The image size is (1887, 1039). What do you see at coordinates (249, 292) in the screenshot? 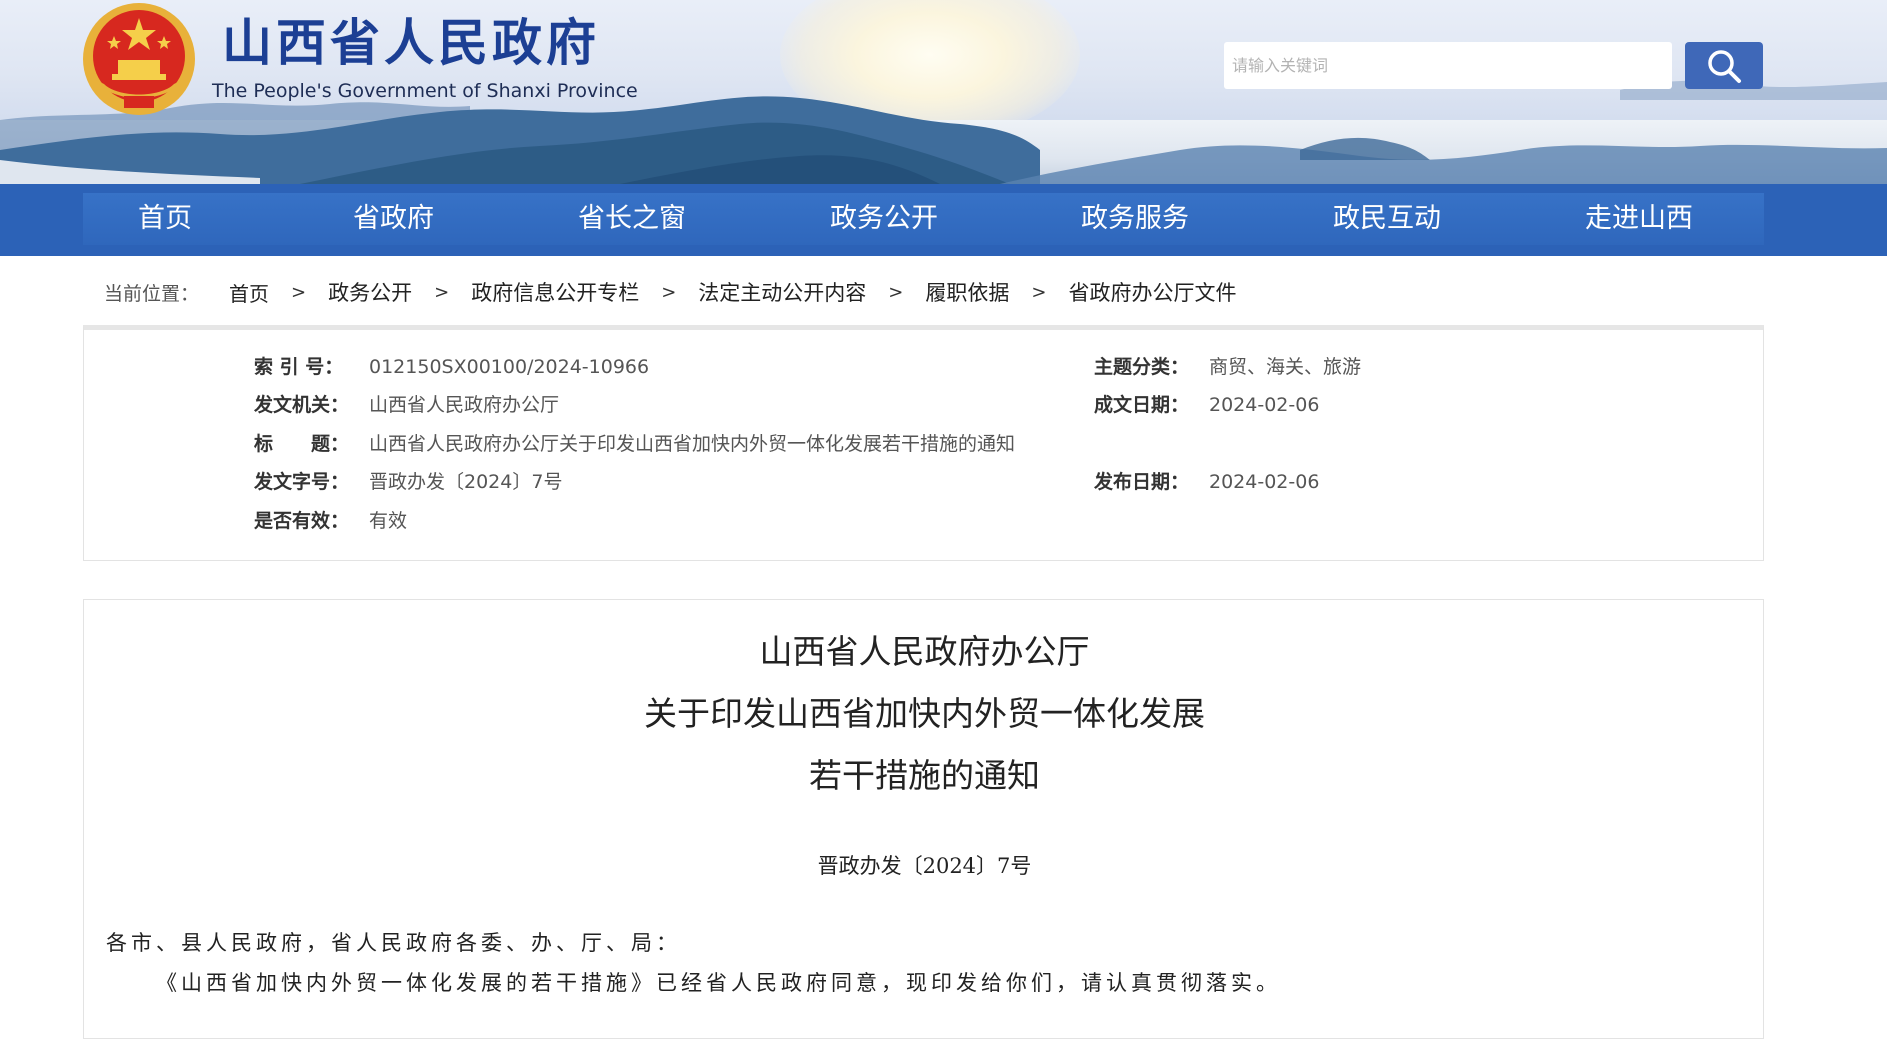
I see `breadcrumb-item-home: 首页` at bounding box center [249, 292].